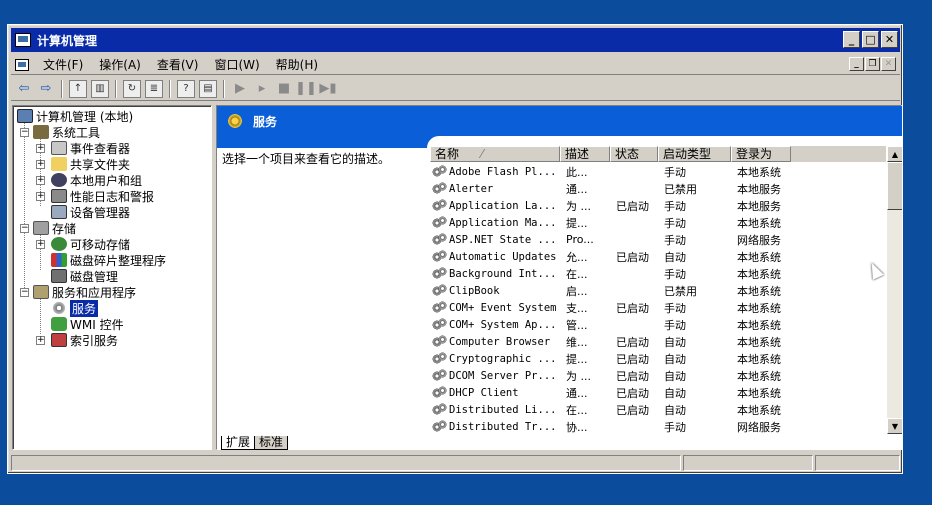  I want to click on service-status: 已启动, so click(632, 342).